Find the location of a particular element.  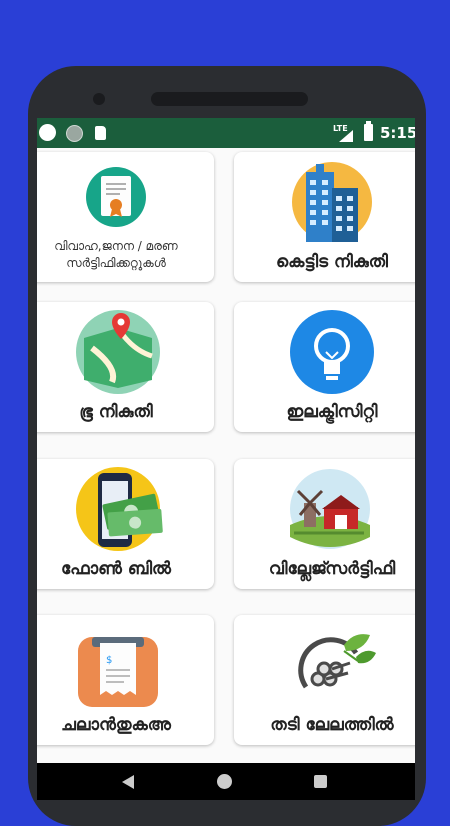

card-timber-auction-label: തടി ലേലത്തിൽ is located at coordinates (332, 725).